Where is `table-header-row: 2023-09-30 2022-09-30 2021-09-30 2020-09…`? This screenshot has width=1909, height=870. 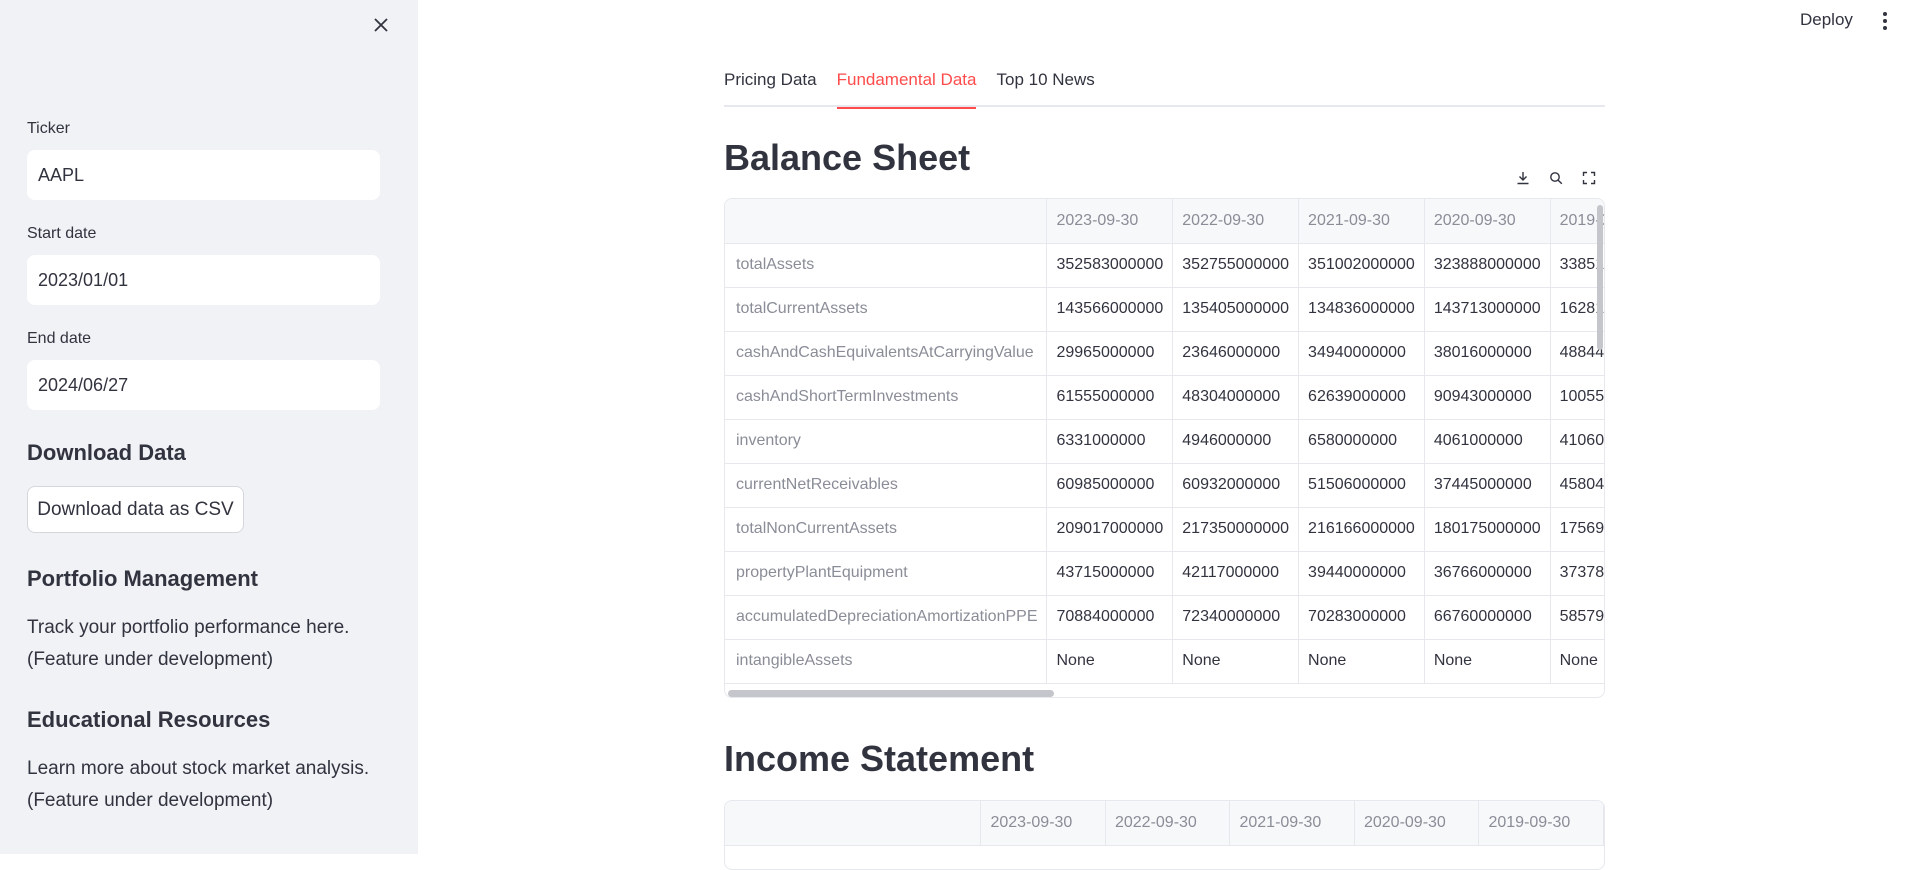
table-header-row: 2023-09-30 2022-09-30 2021-09-30 2020-09… is located at coordinates (1164, 221).